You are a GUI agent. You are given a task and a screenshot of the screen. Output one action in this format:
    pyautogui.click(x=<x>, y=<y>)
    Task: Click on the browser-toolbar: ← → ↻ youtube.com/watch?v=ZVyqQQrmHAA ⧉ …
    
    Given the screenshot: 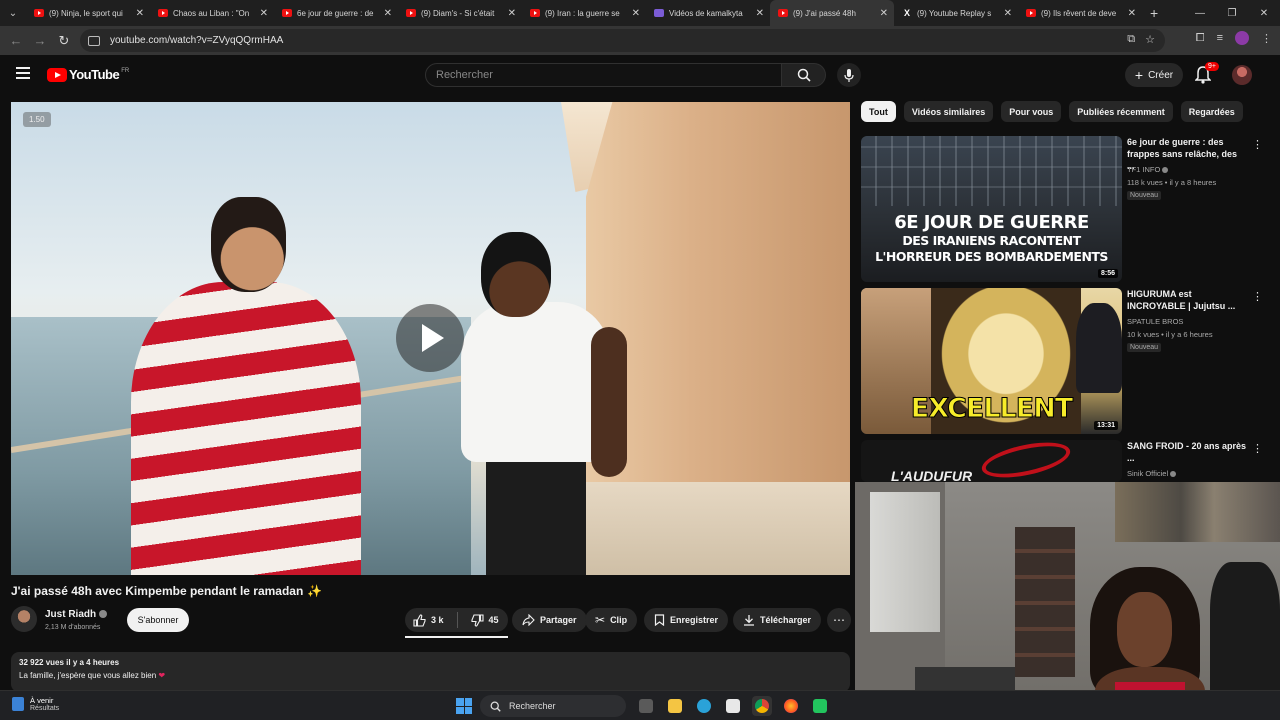 What is the action you would take?
    pyautogui.click(x=640, y=40)
    